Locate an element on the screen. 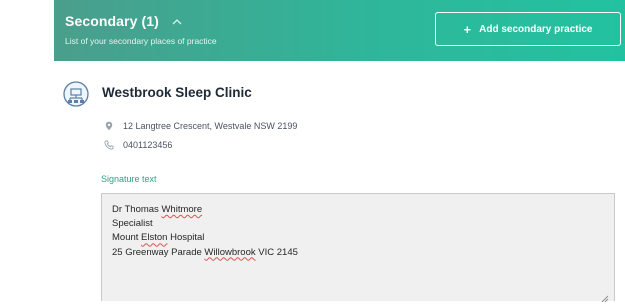 Image resolution: width=625 pixels, height=308 pixels. phone-row: 0401123456 is located at coordinates (138, 145).